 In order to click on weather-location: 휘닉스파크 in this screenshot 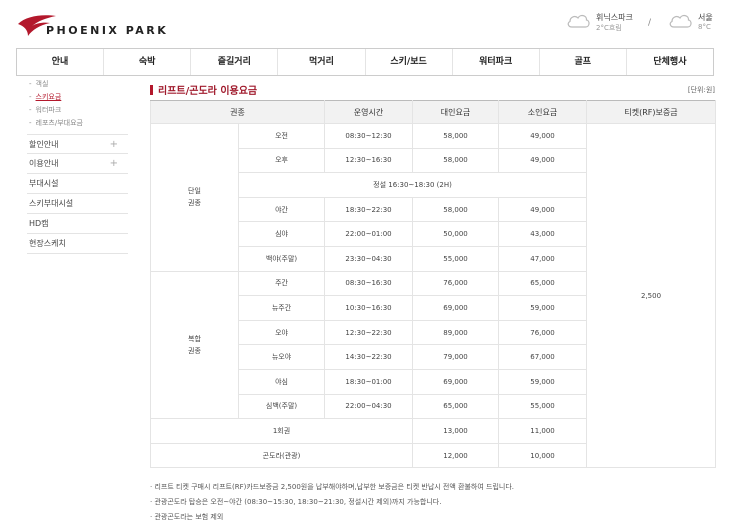, I will do `click(614, 17)`.